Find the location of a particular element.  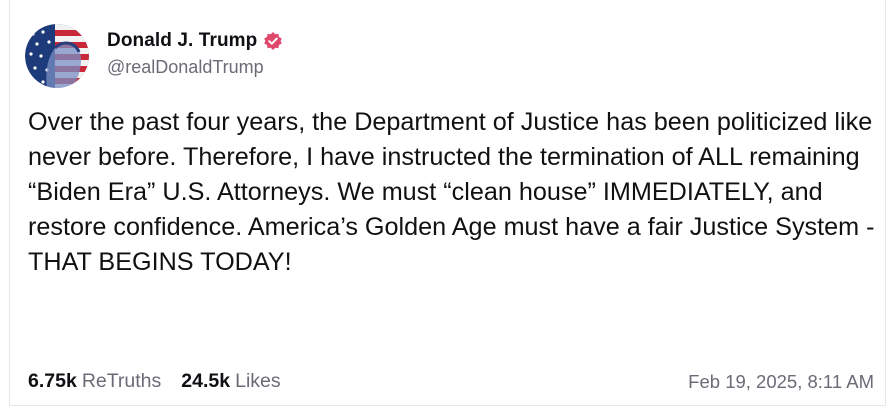

verified-badge-icon is located at coordinates (273, 41).